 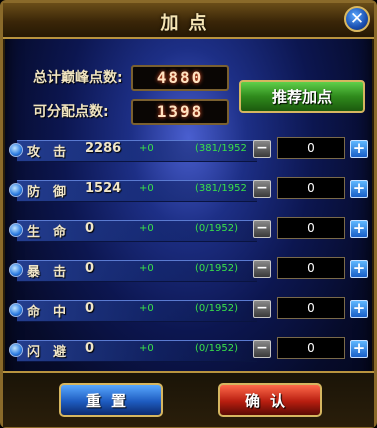 I want to click on stat-value: 1524, so click(x=103, y=188).